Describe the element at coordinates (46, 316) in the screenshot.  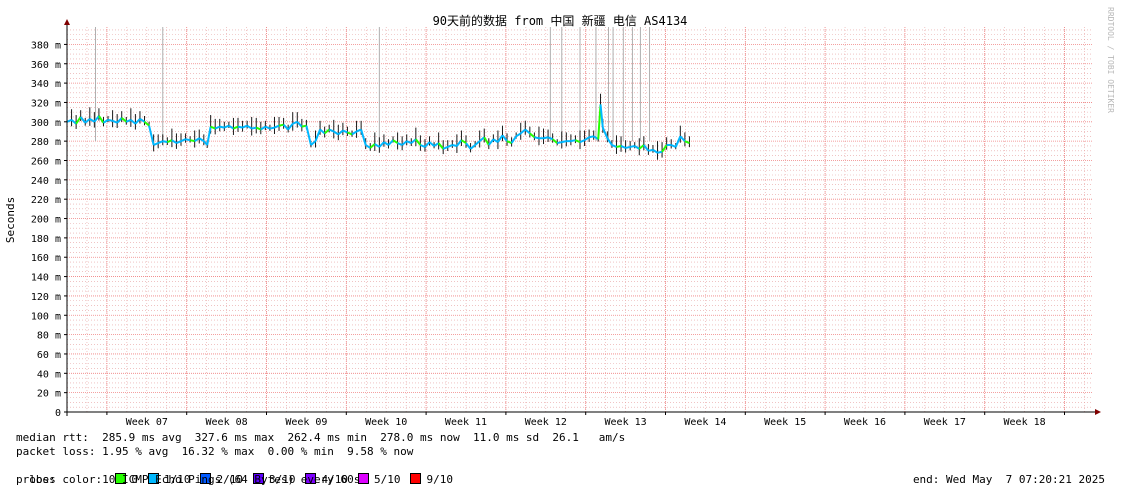
I see `y-tick-label: 100 m` at that location.